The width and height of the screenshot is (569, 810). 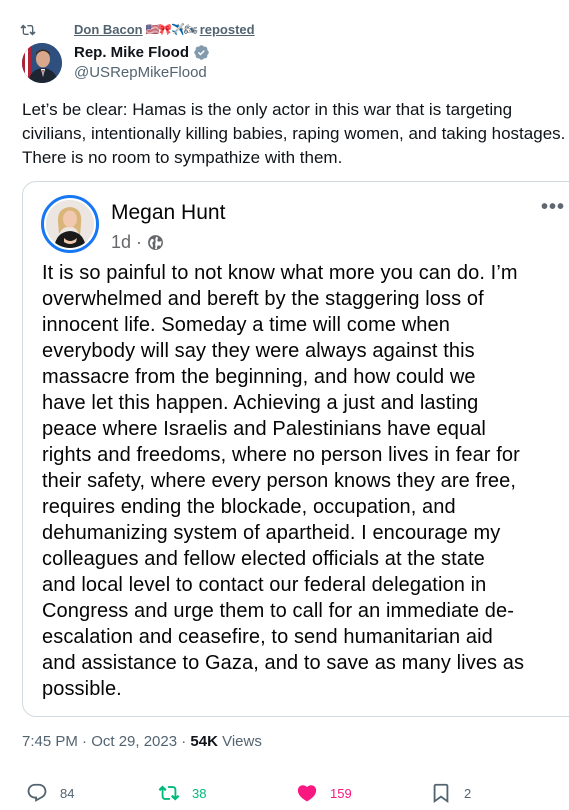 What do you see at coordinates (182, 793) in the screenshot?
I see `repost-button: 38` at bounding box center [182, 793].